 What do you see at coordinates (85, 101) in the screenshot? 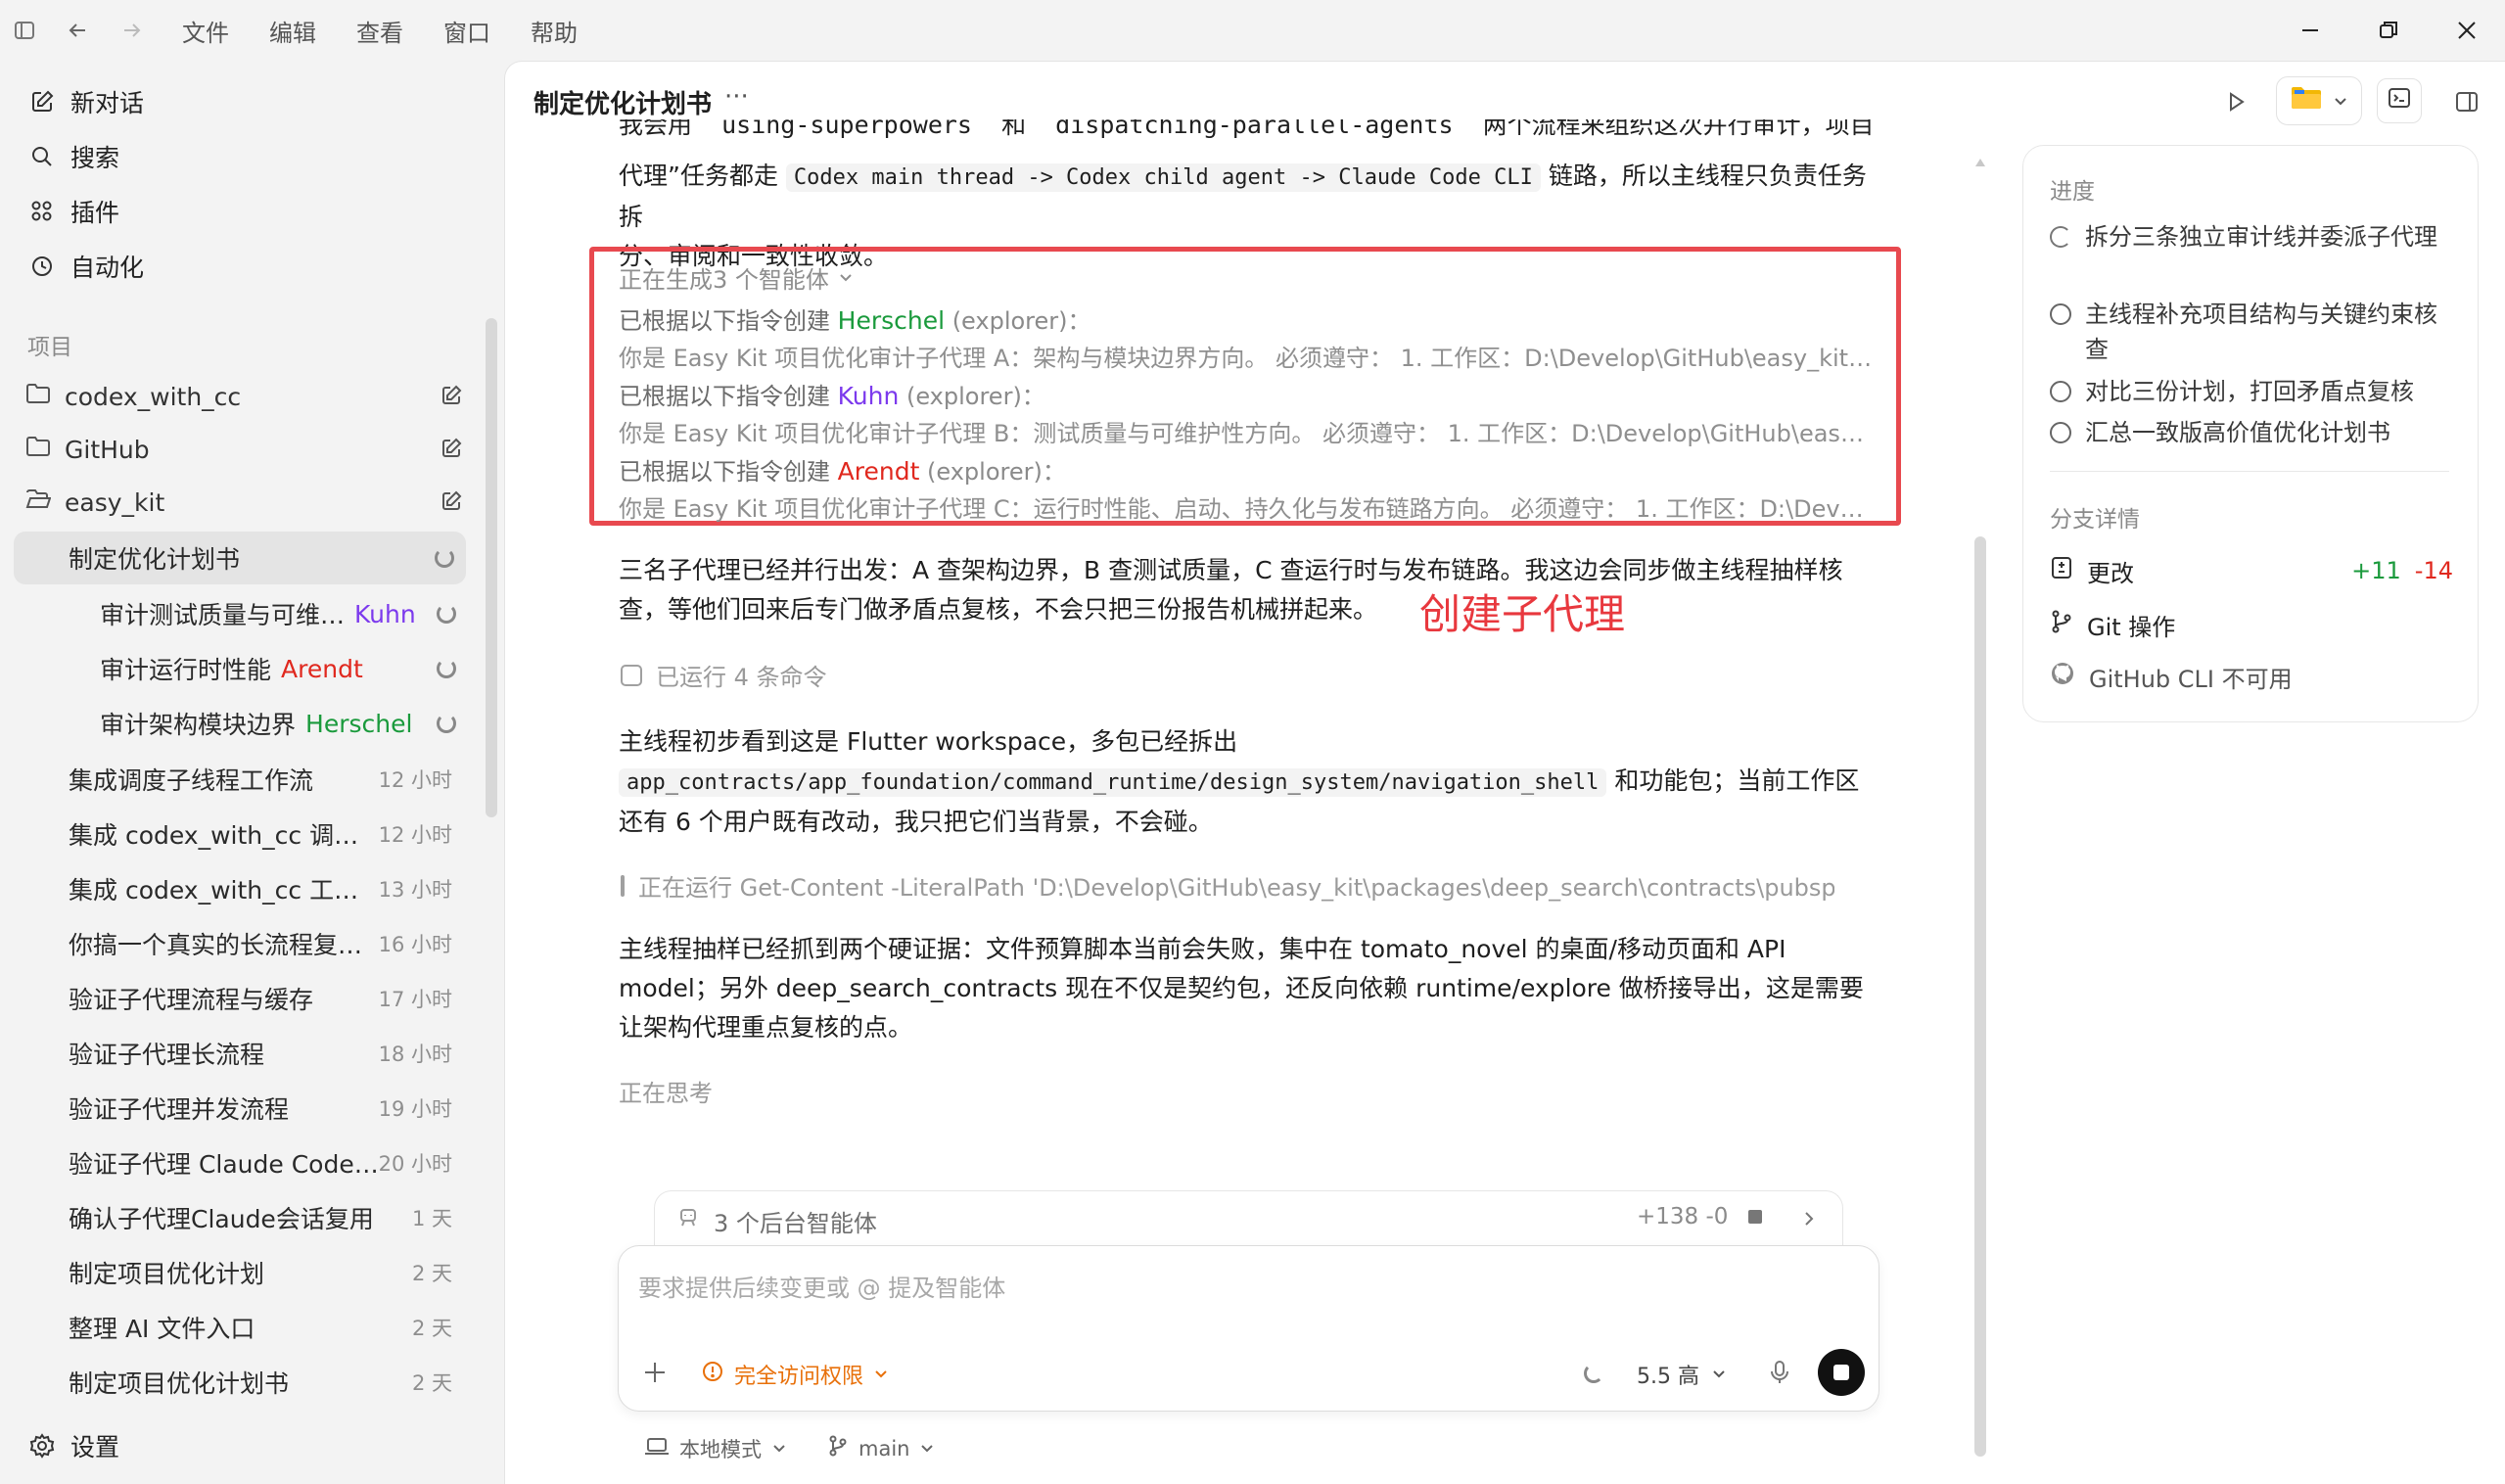
I see `nav-new-chat: 新对话` at bounding box center [85, 101].